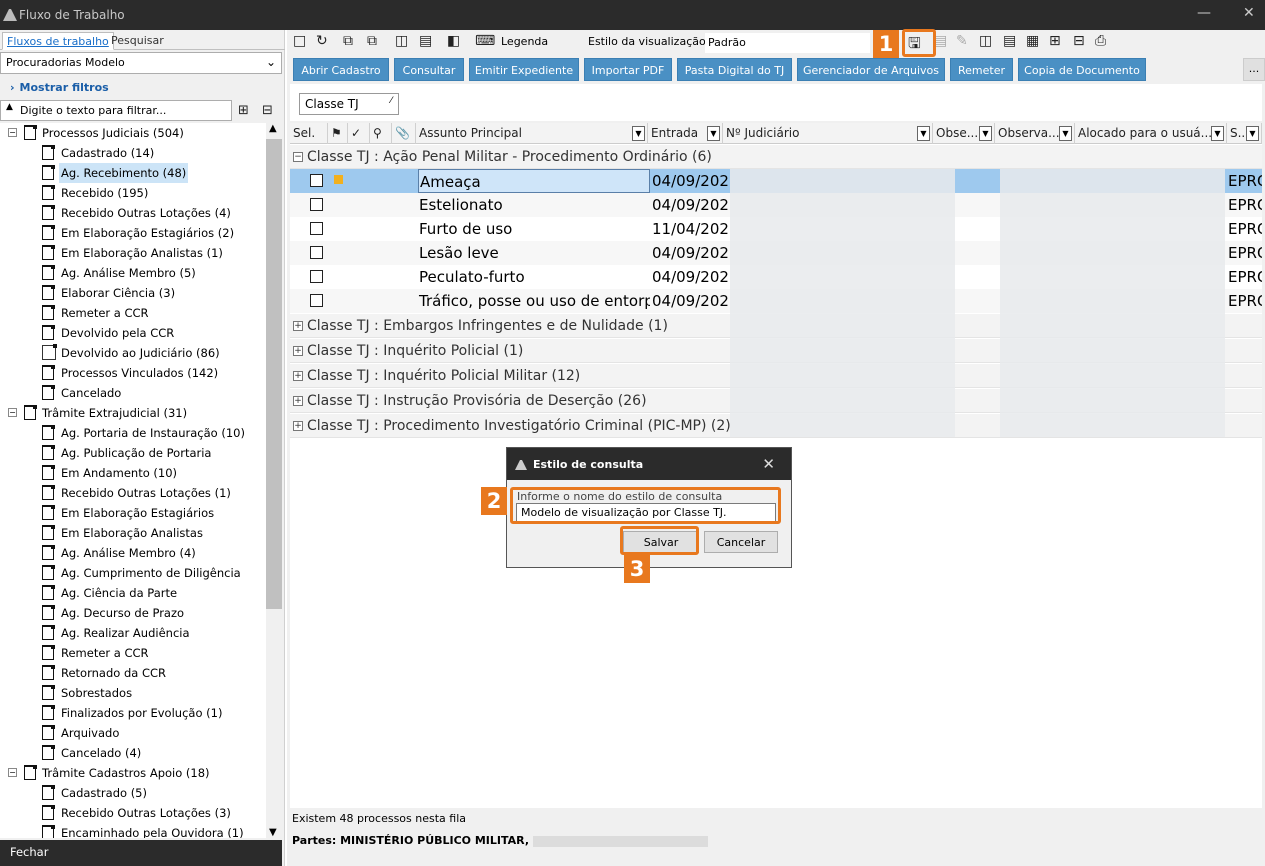 Image resolution: width=1265 pixels, height=866 pixels. What do you see at coordinates (429, 69) in the screenshot?
I see `action-button: Consultar` at bounding box center [429, 69].